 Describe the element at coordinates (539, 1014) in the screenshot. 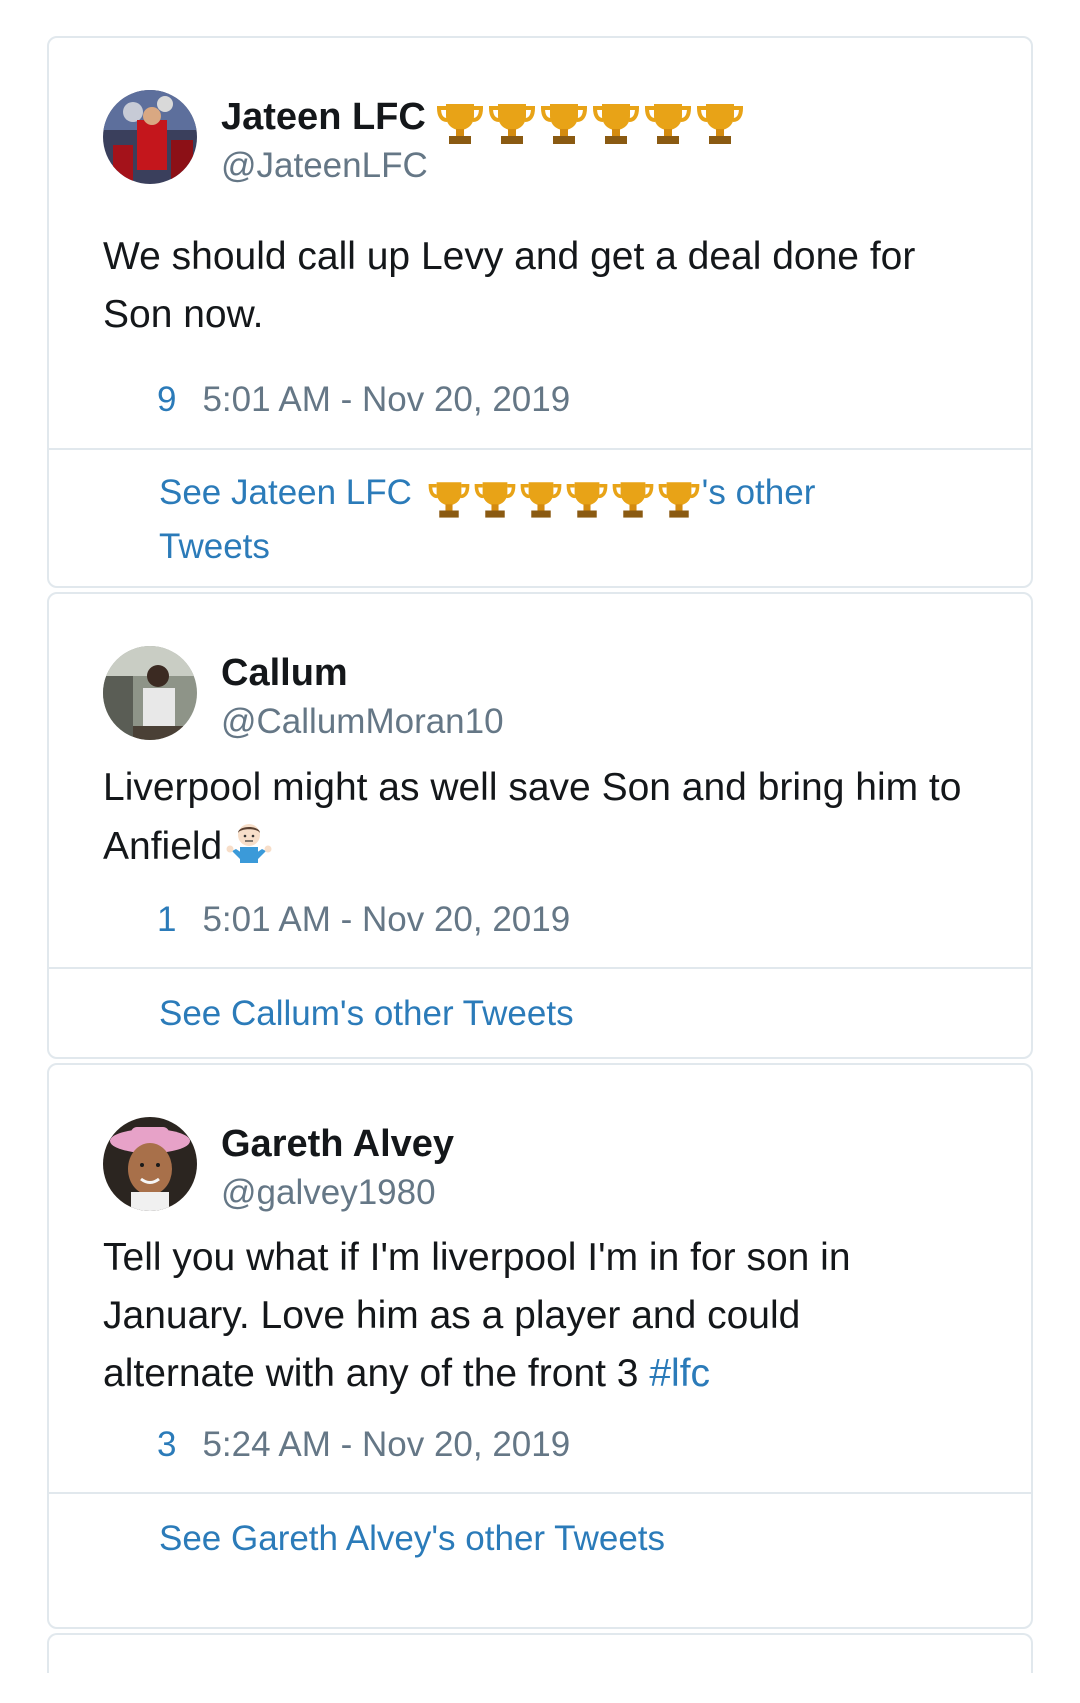

I see `see-other-tweets-link: See Callum's other Tweets` at that location.